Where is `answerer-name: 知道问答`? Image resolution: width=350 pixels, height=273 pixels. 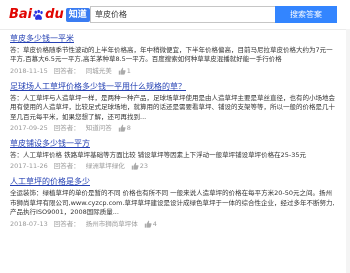
answerer-name: 知道问答 is located at coordinates (99, 128).